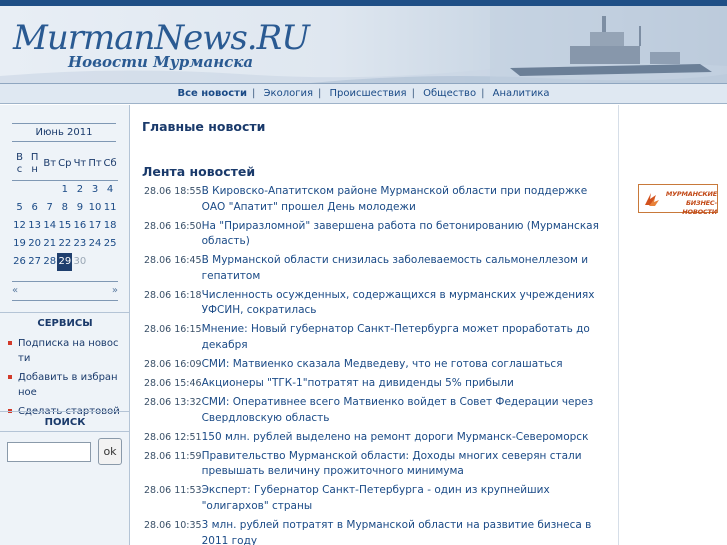  Describe the element at coordinates (110, 190) in the screenshot. I see `calendar-day: 4` at that location.